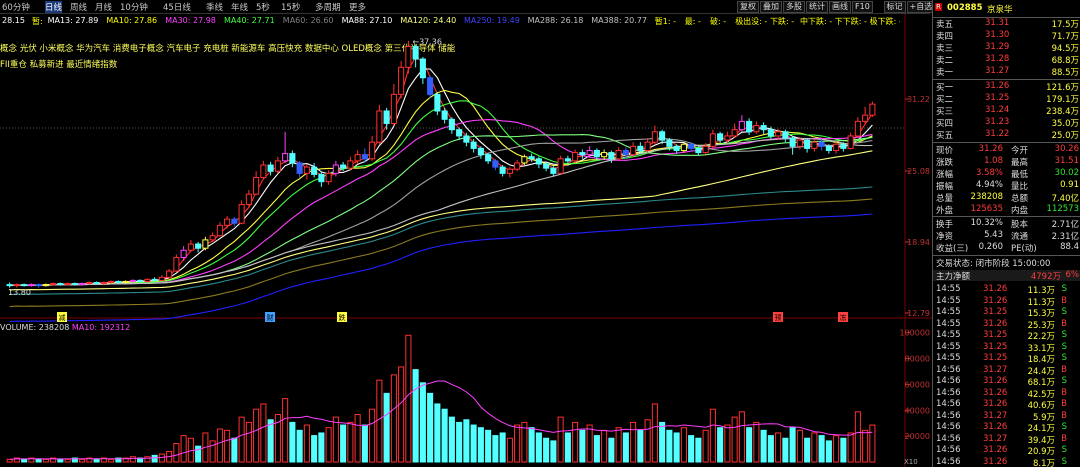  What do you see at coordinates (993, 235) in the screenshot?
I see `stat-value: 5.43` at bounding box center [993, 235].